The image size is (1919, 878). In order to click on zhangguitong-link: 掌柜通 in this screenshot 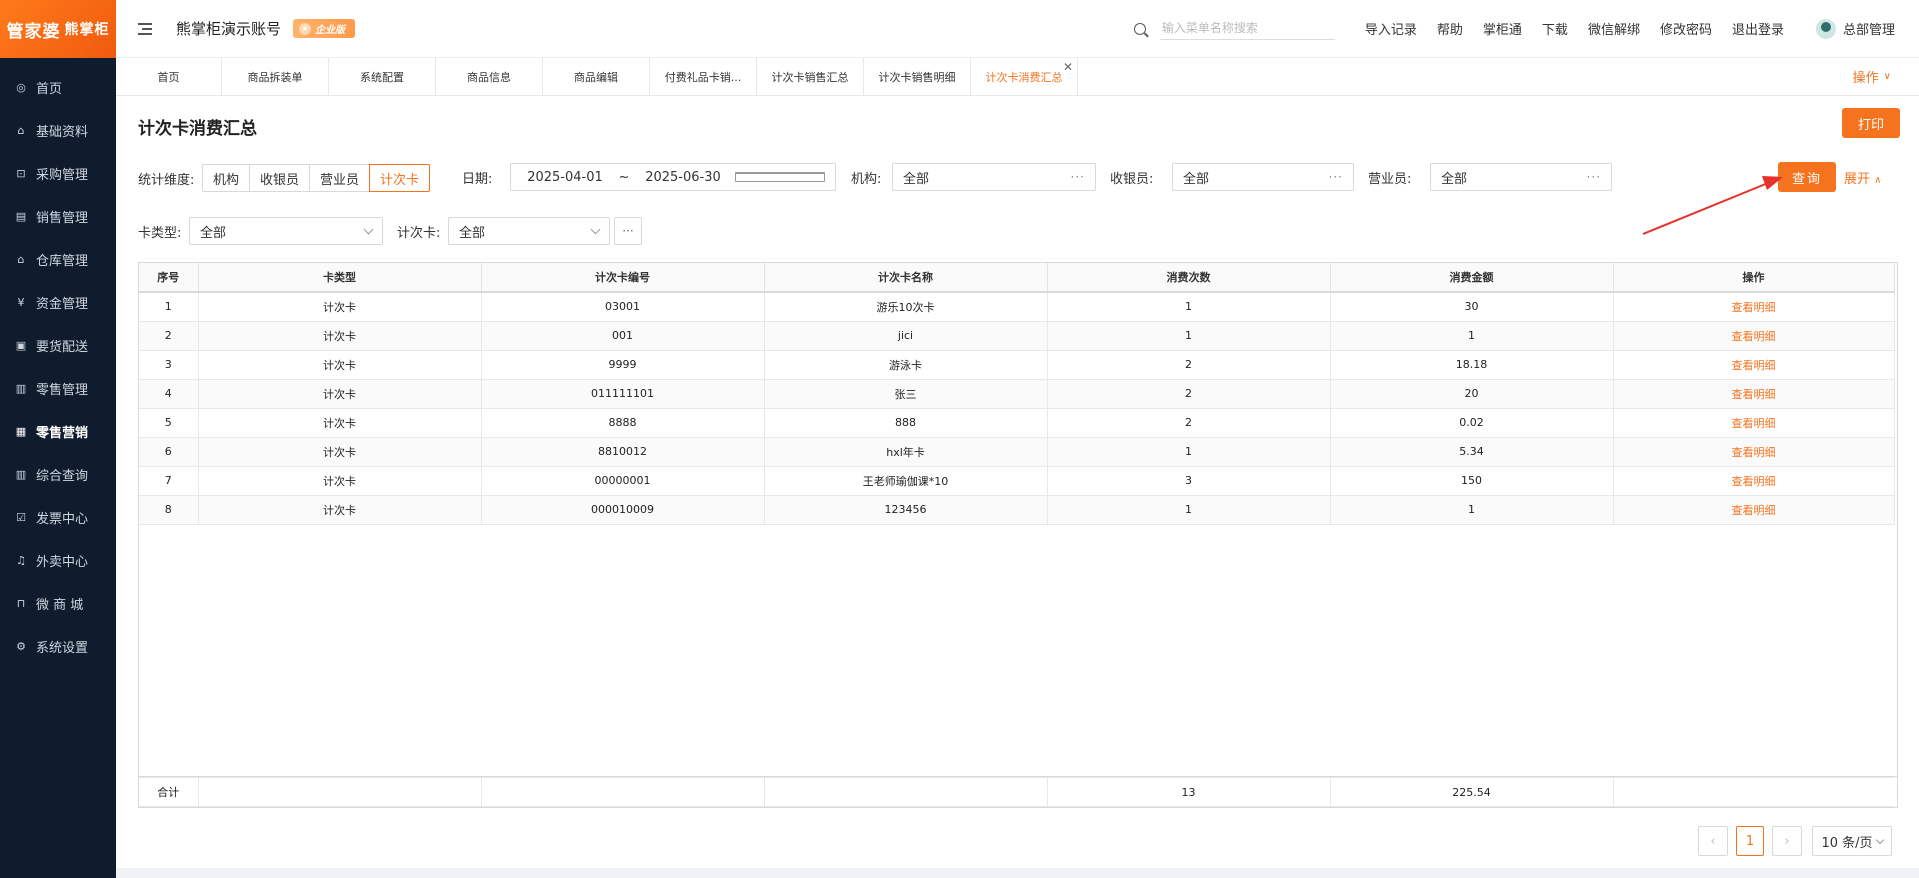, I will do `click(1502, 28)`.